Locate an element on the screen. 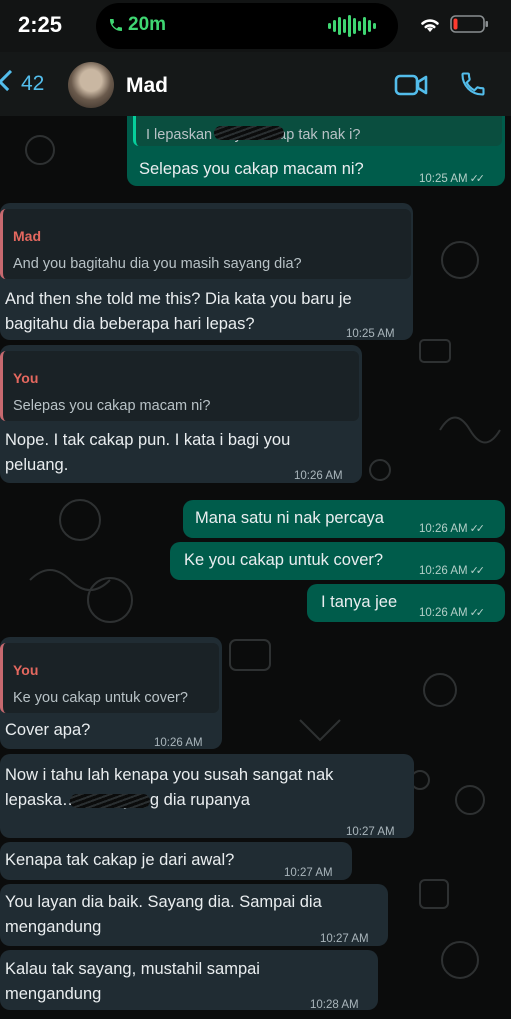  unread-count: 42 is located at coordinates (33, 83).